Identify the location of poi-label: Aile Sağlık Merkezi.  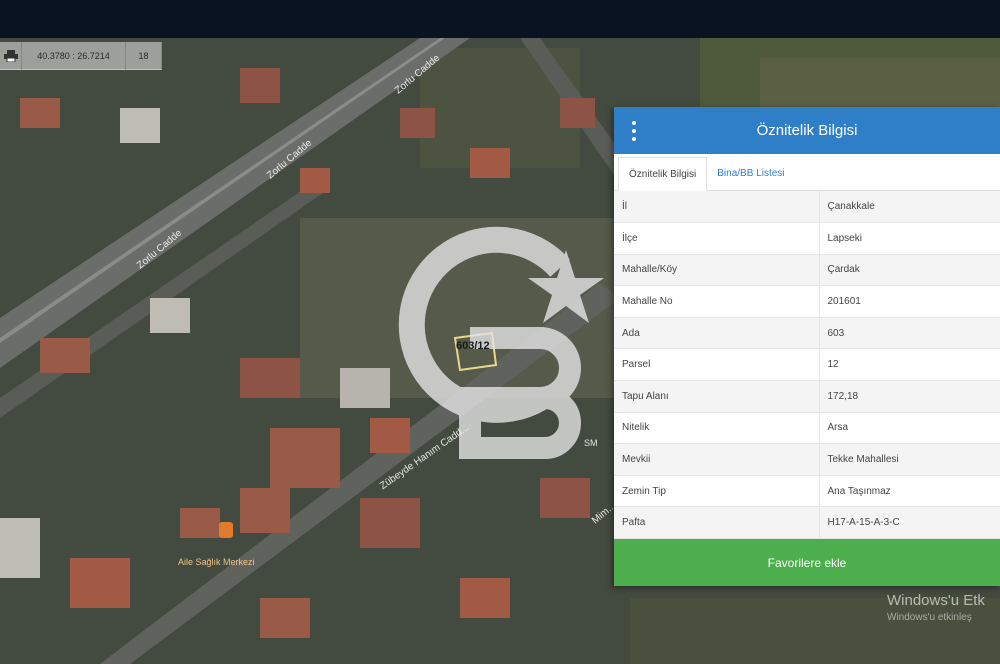
(216, 562).